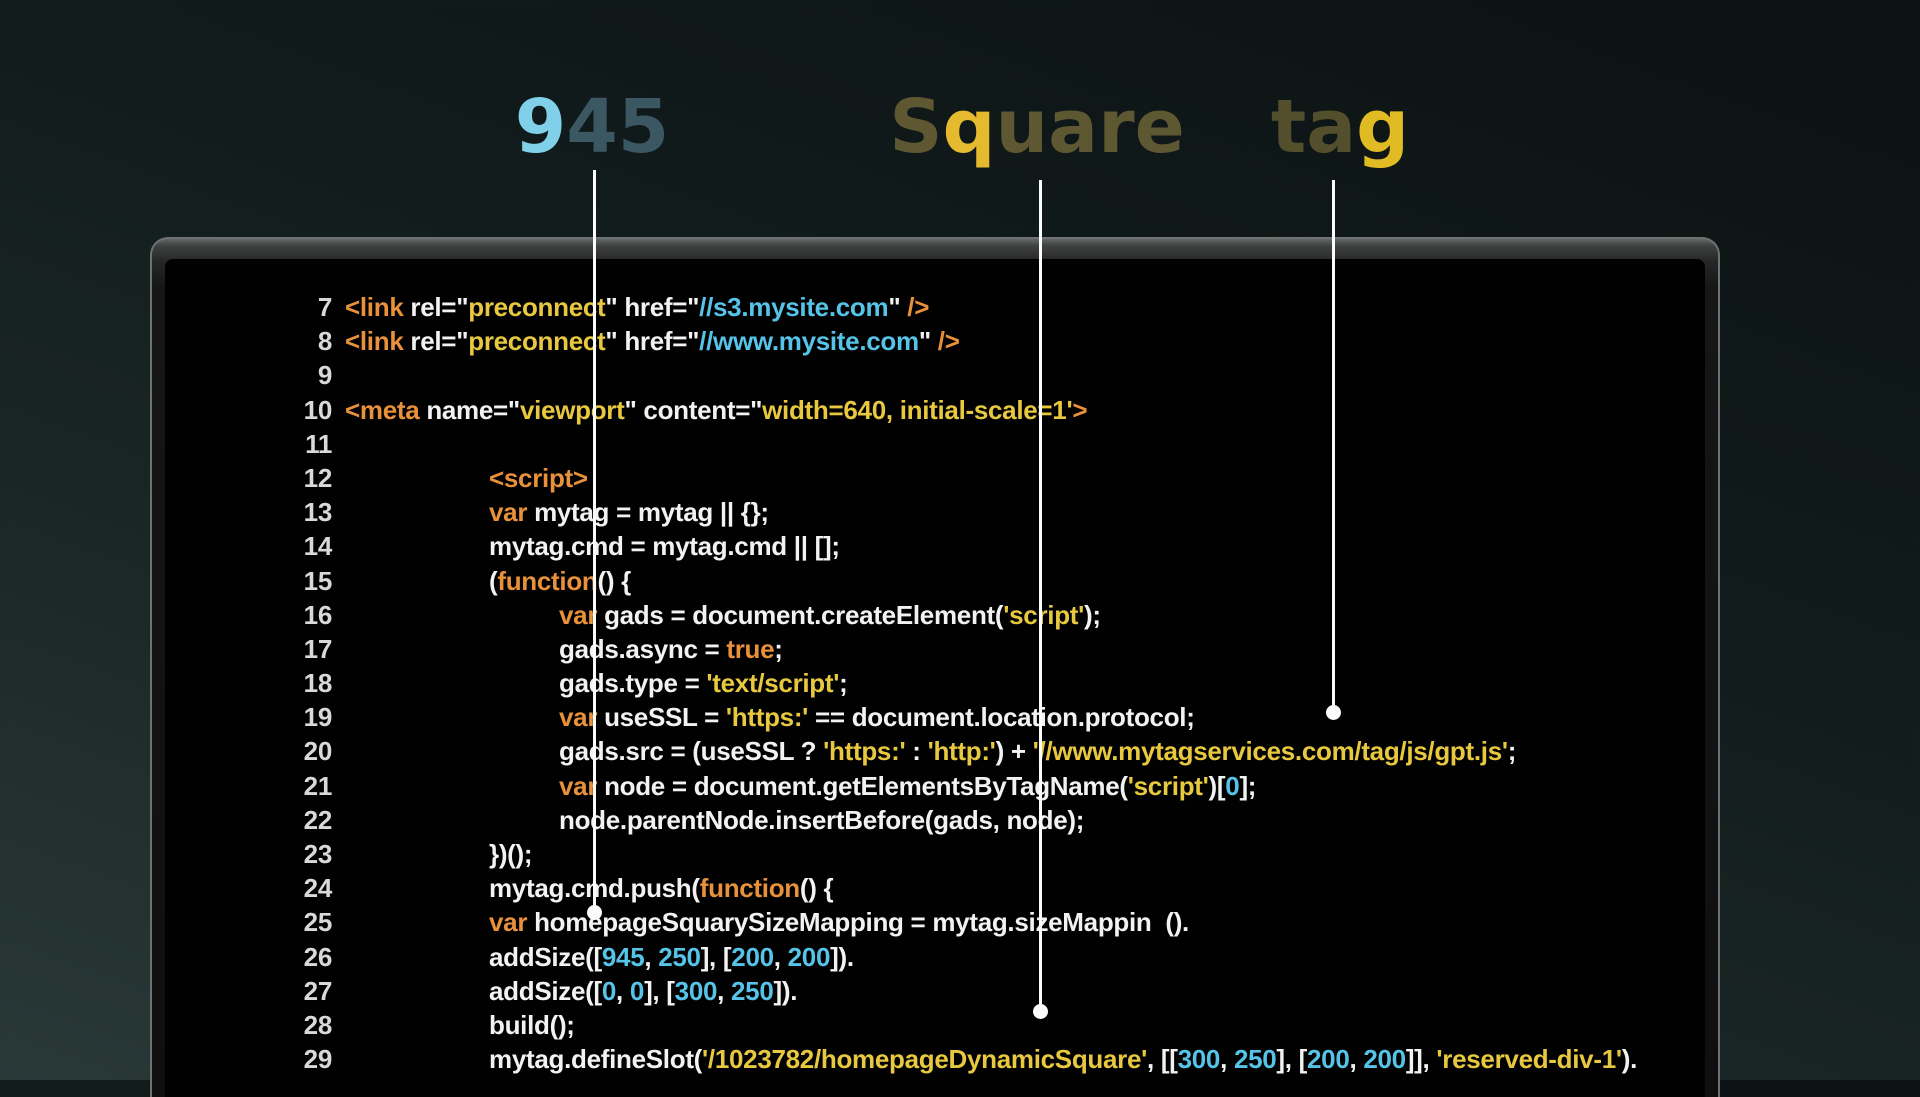  What do you see at coordinates (596, 1059) in the screenshot?
I see `code-token: mytag.defineSlot(` at bounding box center [596, 1059].